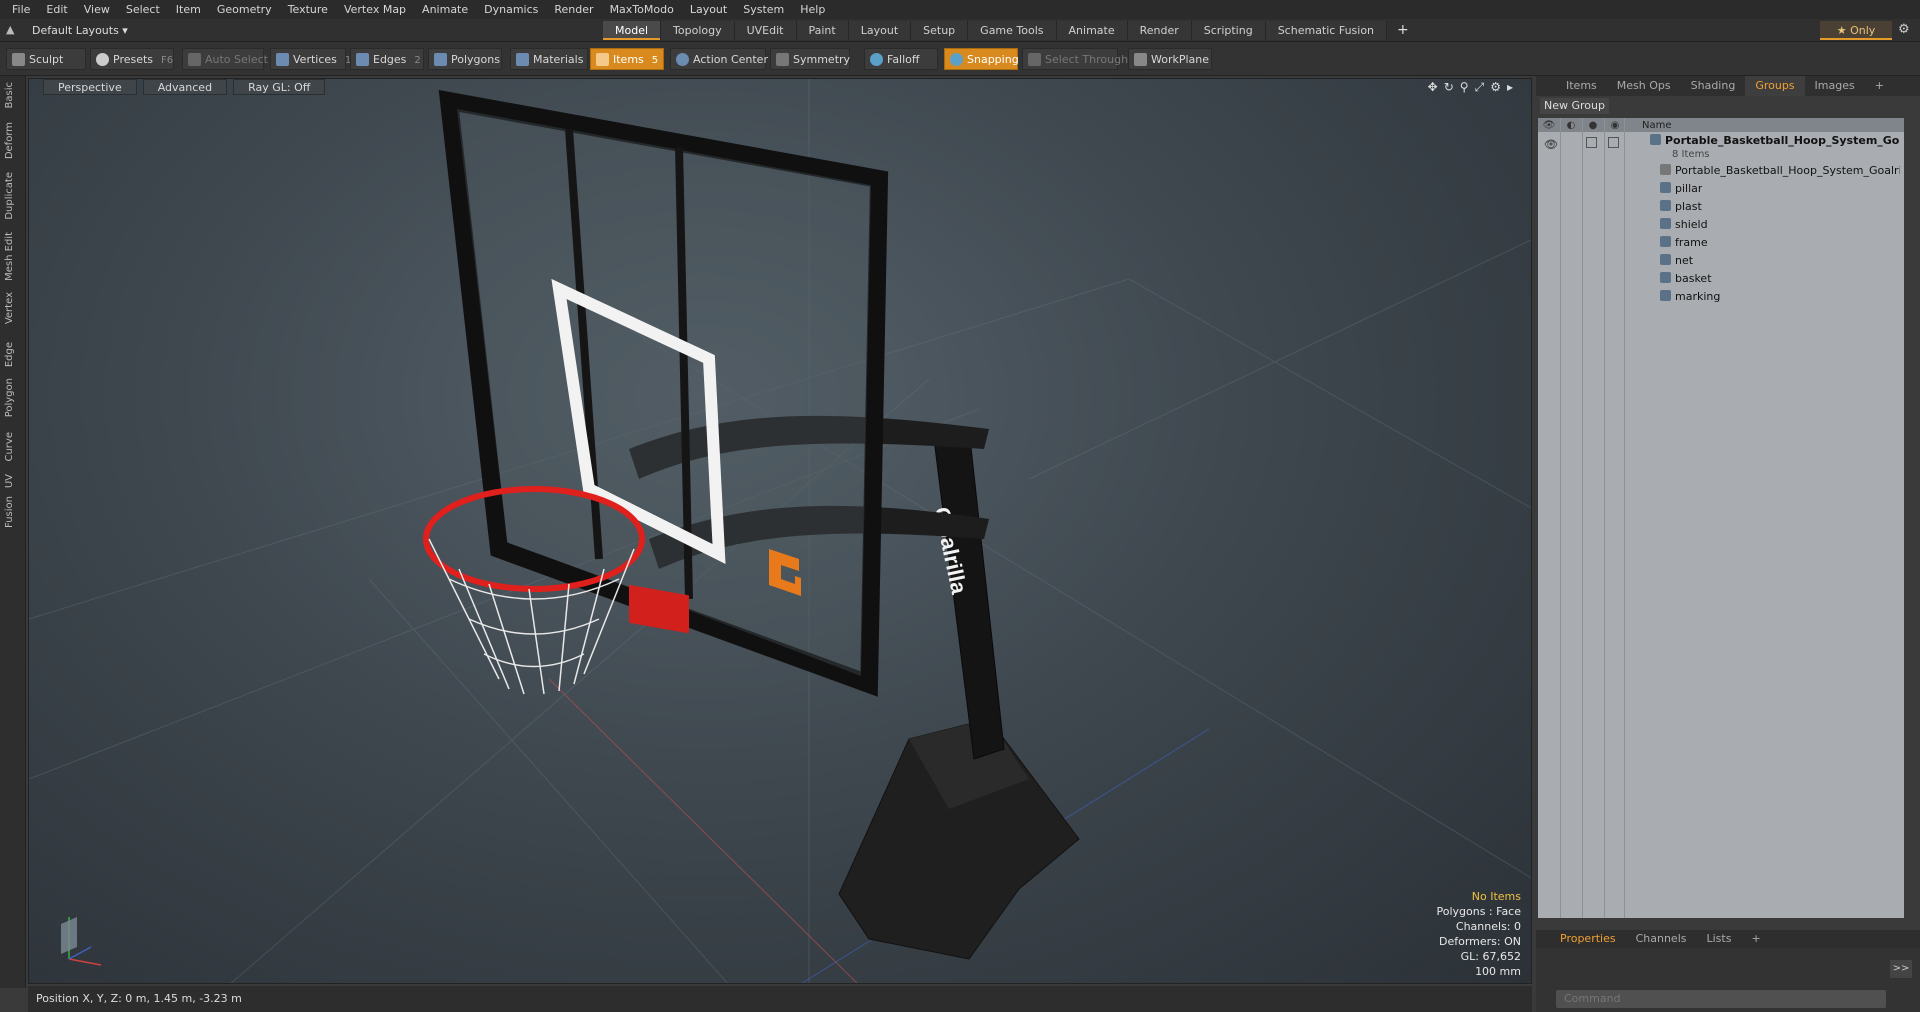 Image resolution: width=1920 pixels, height=1012 pixels. What do you see at coordinates (1403, 30) in the screenshot?
I see `add-tab-icon: +` at bounding box center [1403, 30].